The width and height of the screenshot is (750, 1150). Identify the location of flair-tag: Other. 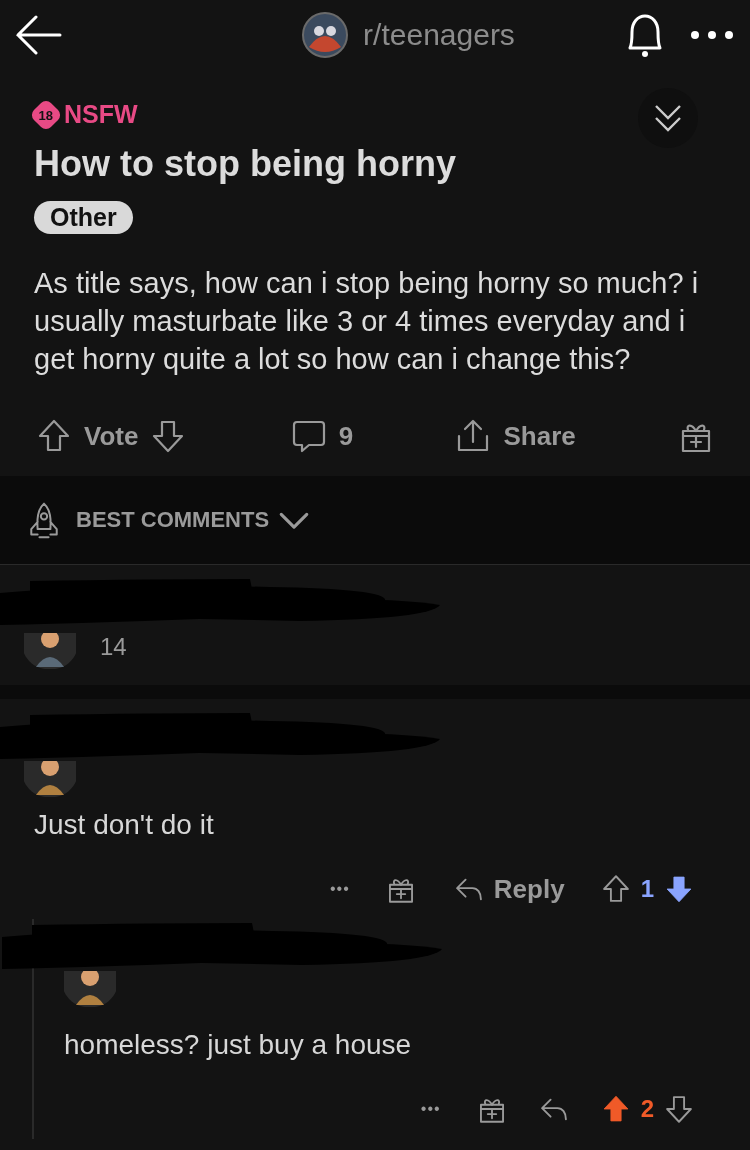
(83, 217).